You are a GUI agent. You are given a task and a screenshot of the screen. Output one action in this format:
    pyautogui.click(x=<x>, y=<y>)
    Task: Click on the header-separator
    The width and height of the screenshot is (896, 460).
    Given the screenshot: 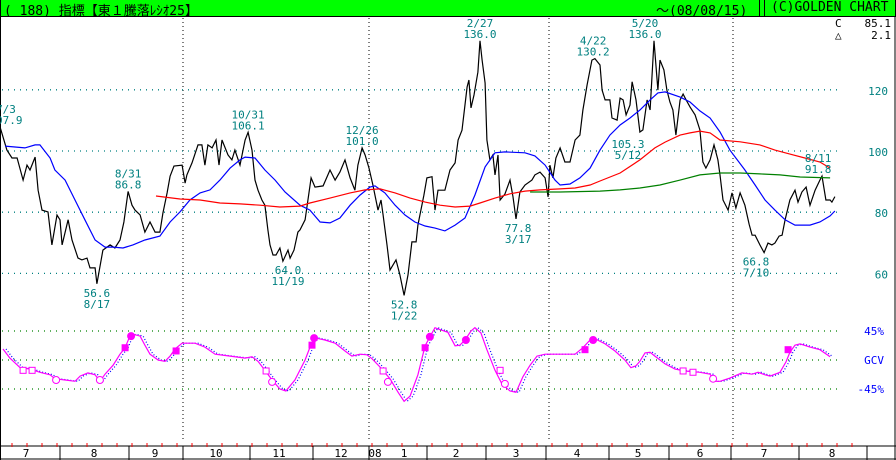 What is the action you would take?
    pyautogui.click(x=762, y=8)
    